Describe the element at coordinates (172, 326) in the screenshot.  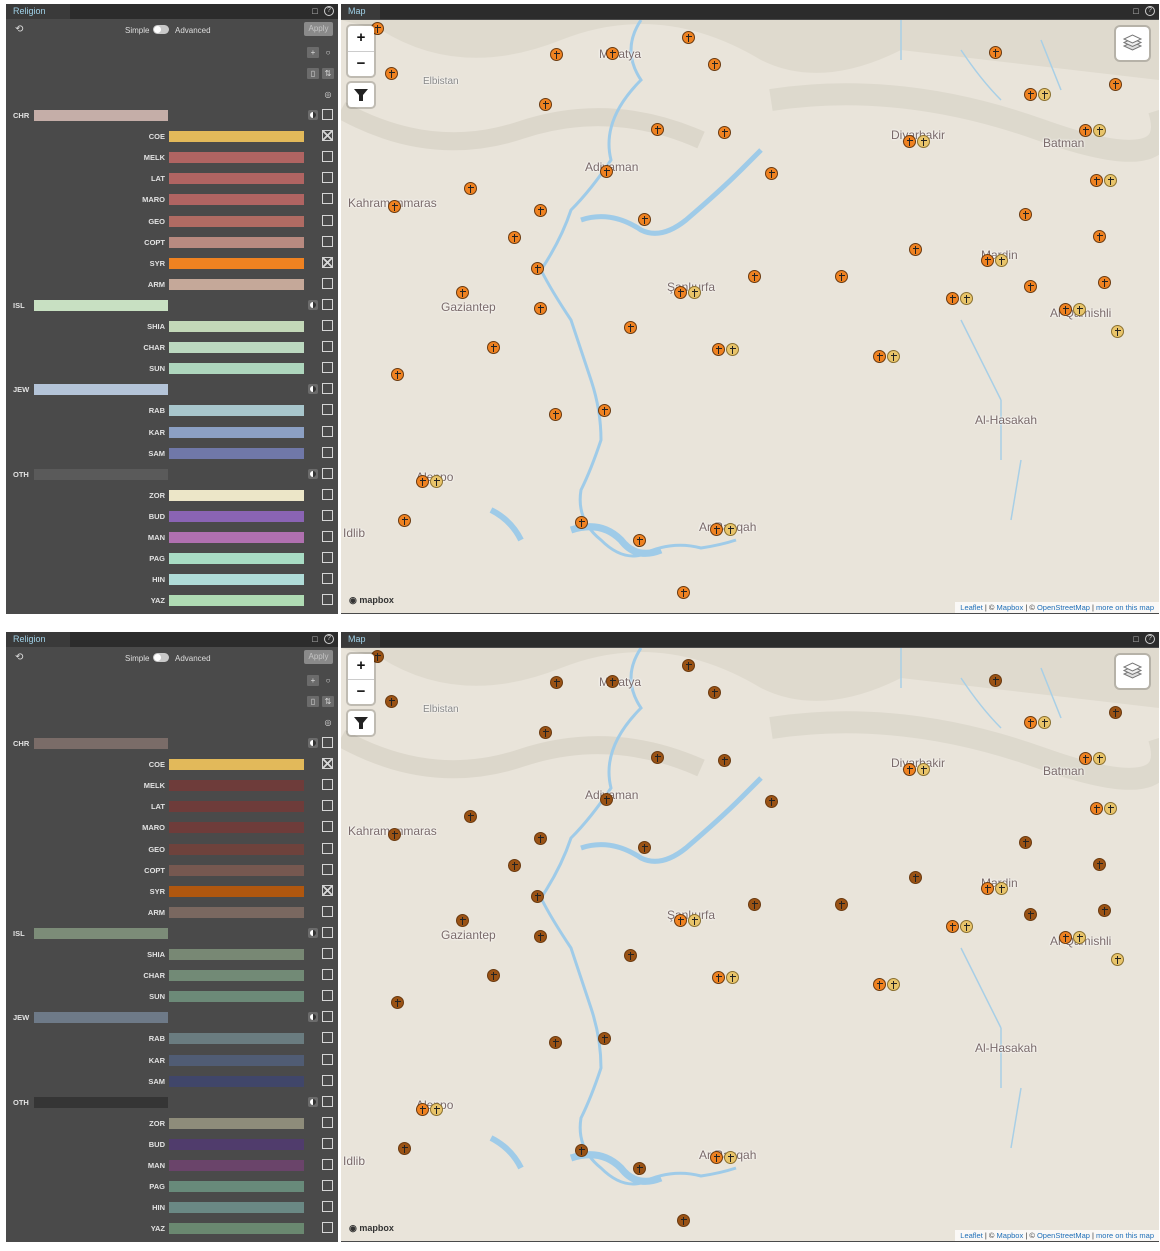
I see `religion-row-shia: SHIA` at that location.